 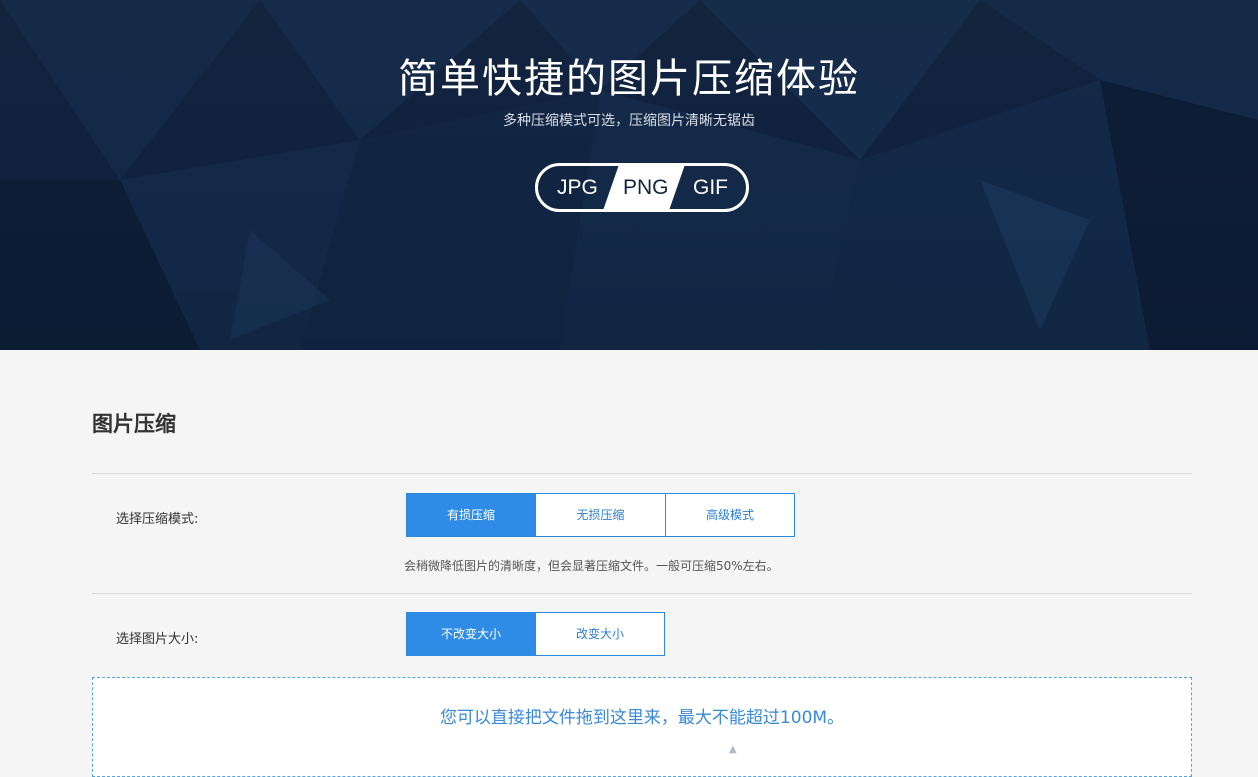 What do you see at coordinates (710, 187) in the screenshot?
I see `format-gif: GIF` at bounding box center [710, 187].